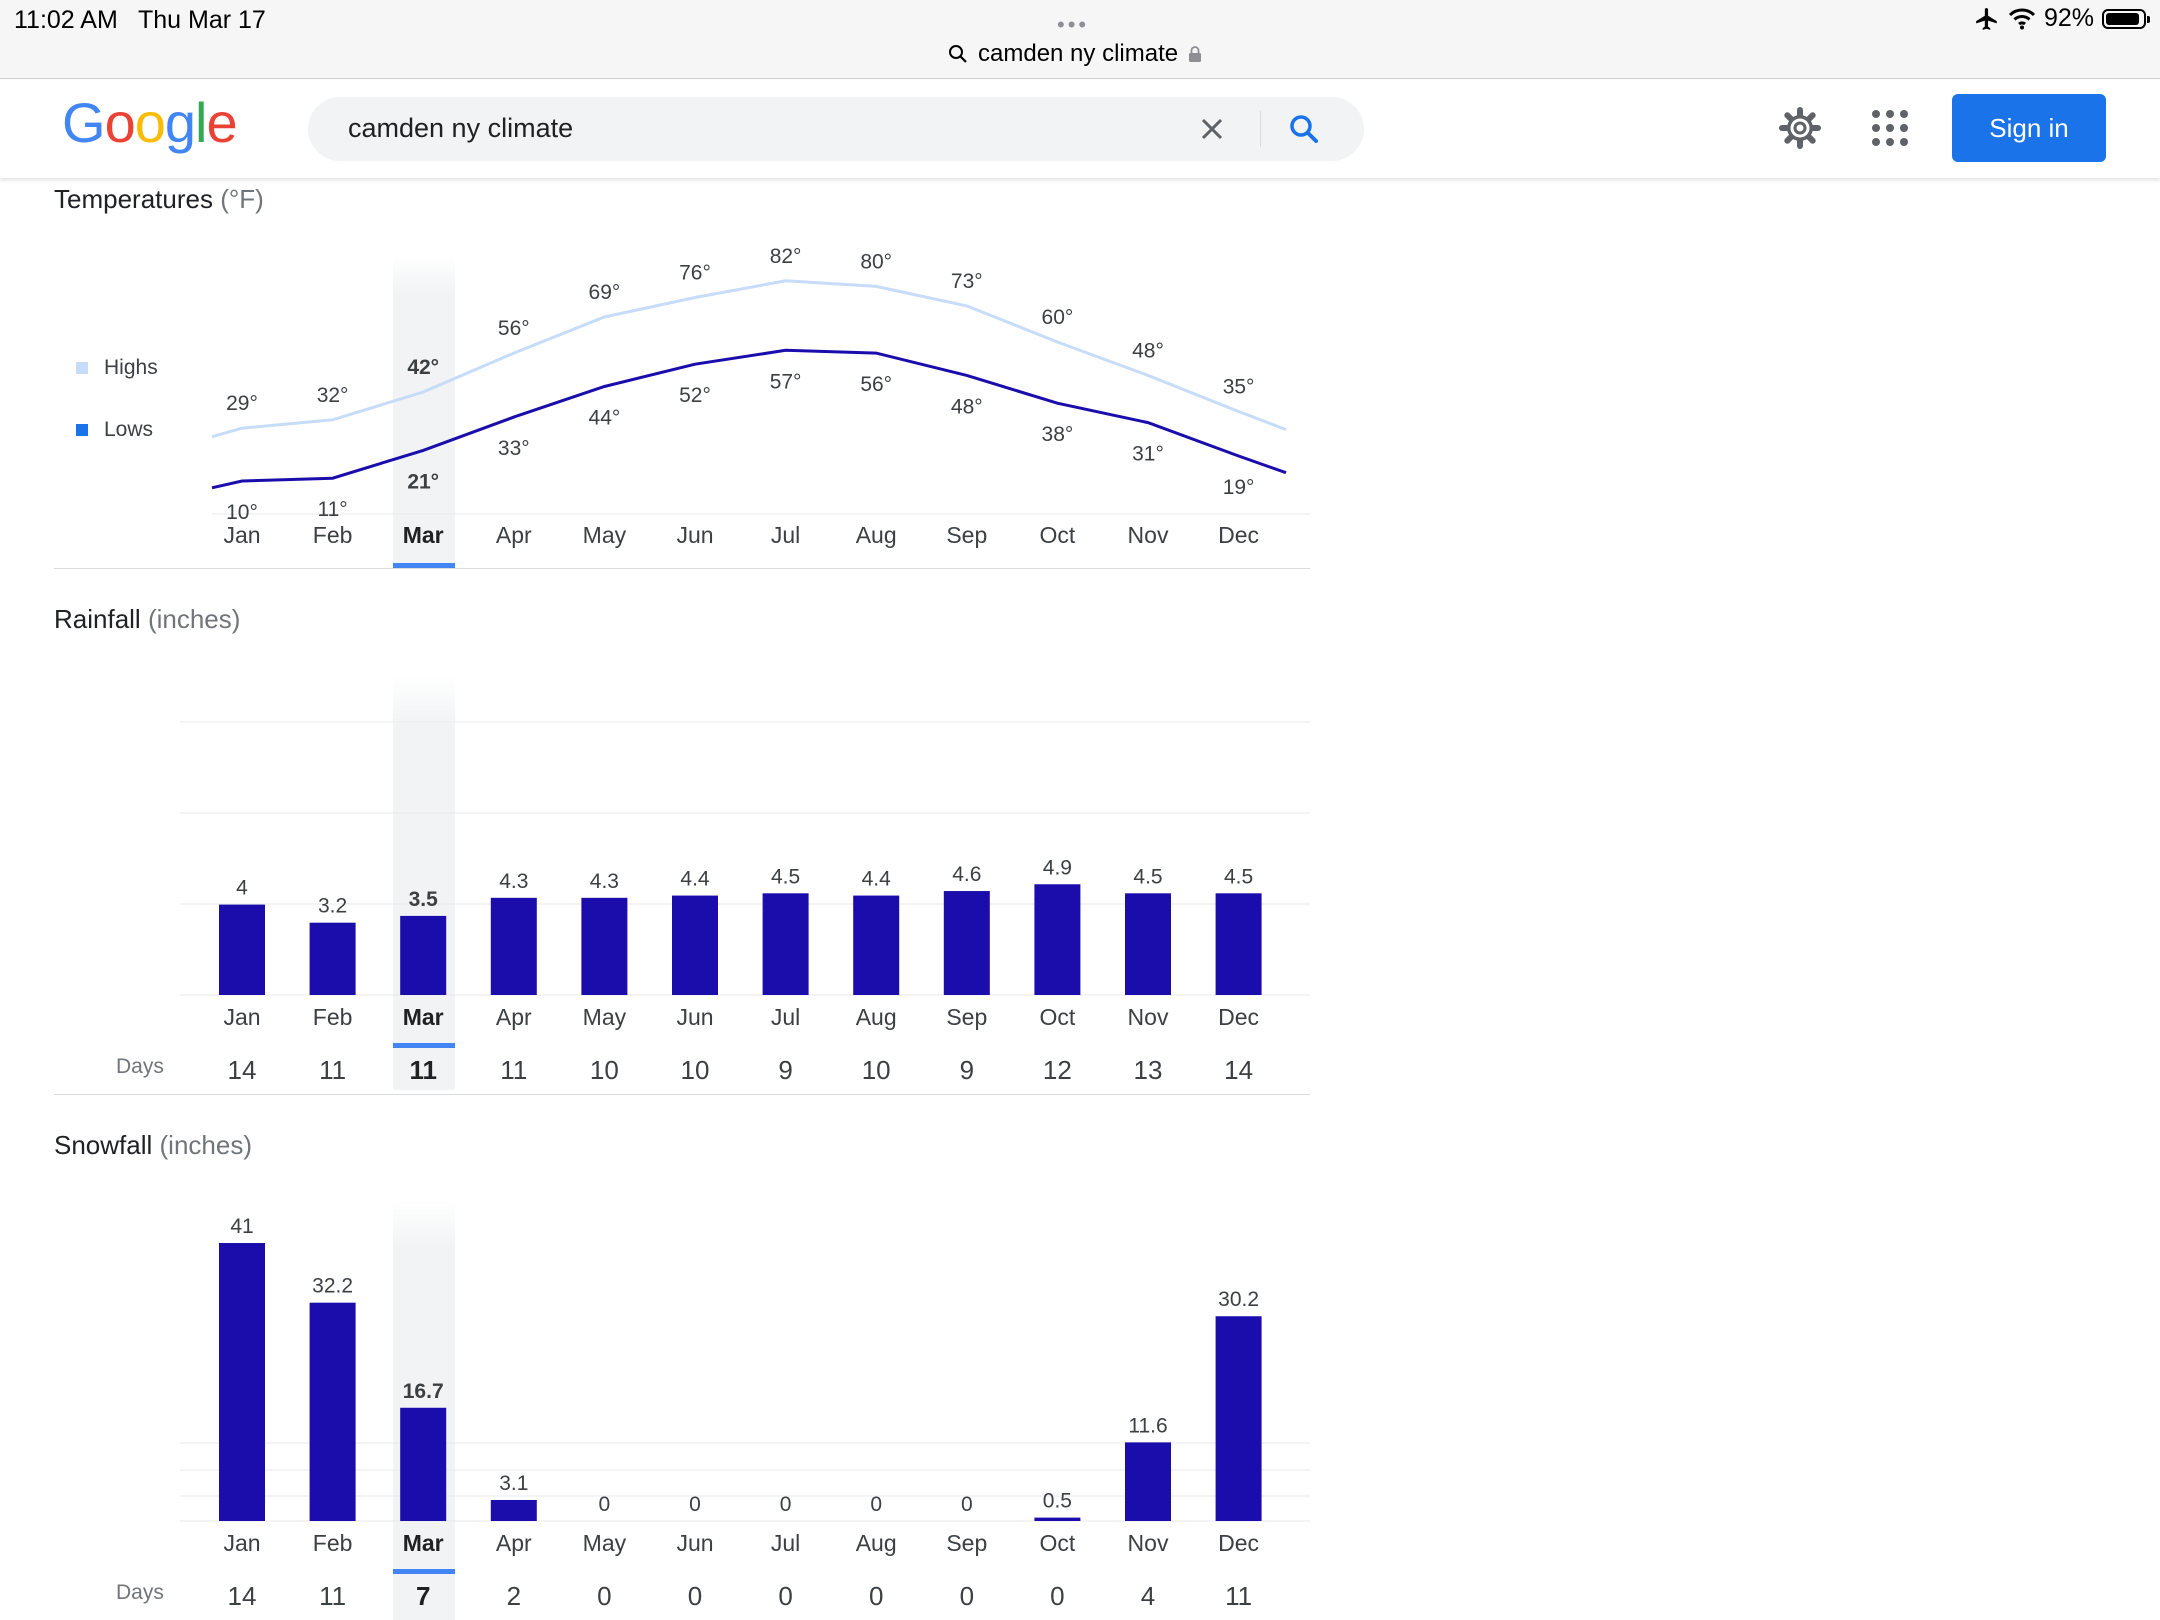 Image resolution: width=2160 pixels, height=1620 pixels. Describe the element at coordinates (876, 1070) in the screenshot. I see `rainfall-days-aug: 10` at that location.